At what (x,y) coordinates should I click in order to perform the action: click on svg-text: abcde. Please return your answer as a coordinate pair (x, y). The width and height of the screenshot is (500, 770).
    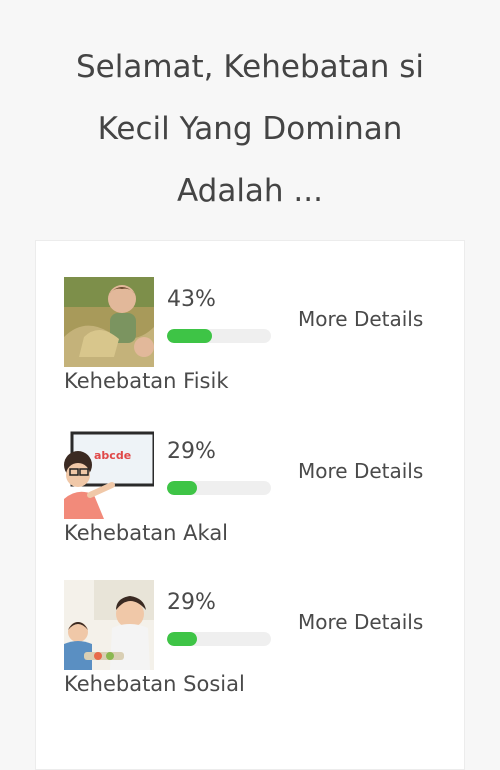
    Looking at the image, I should click on (112, 455).